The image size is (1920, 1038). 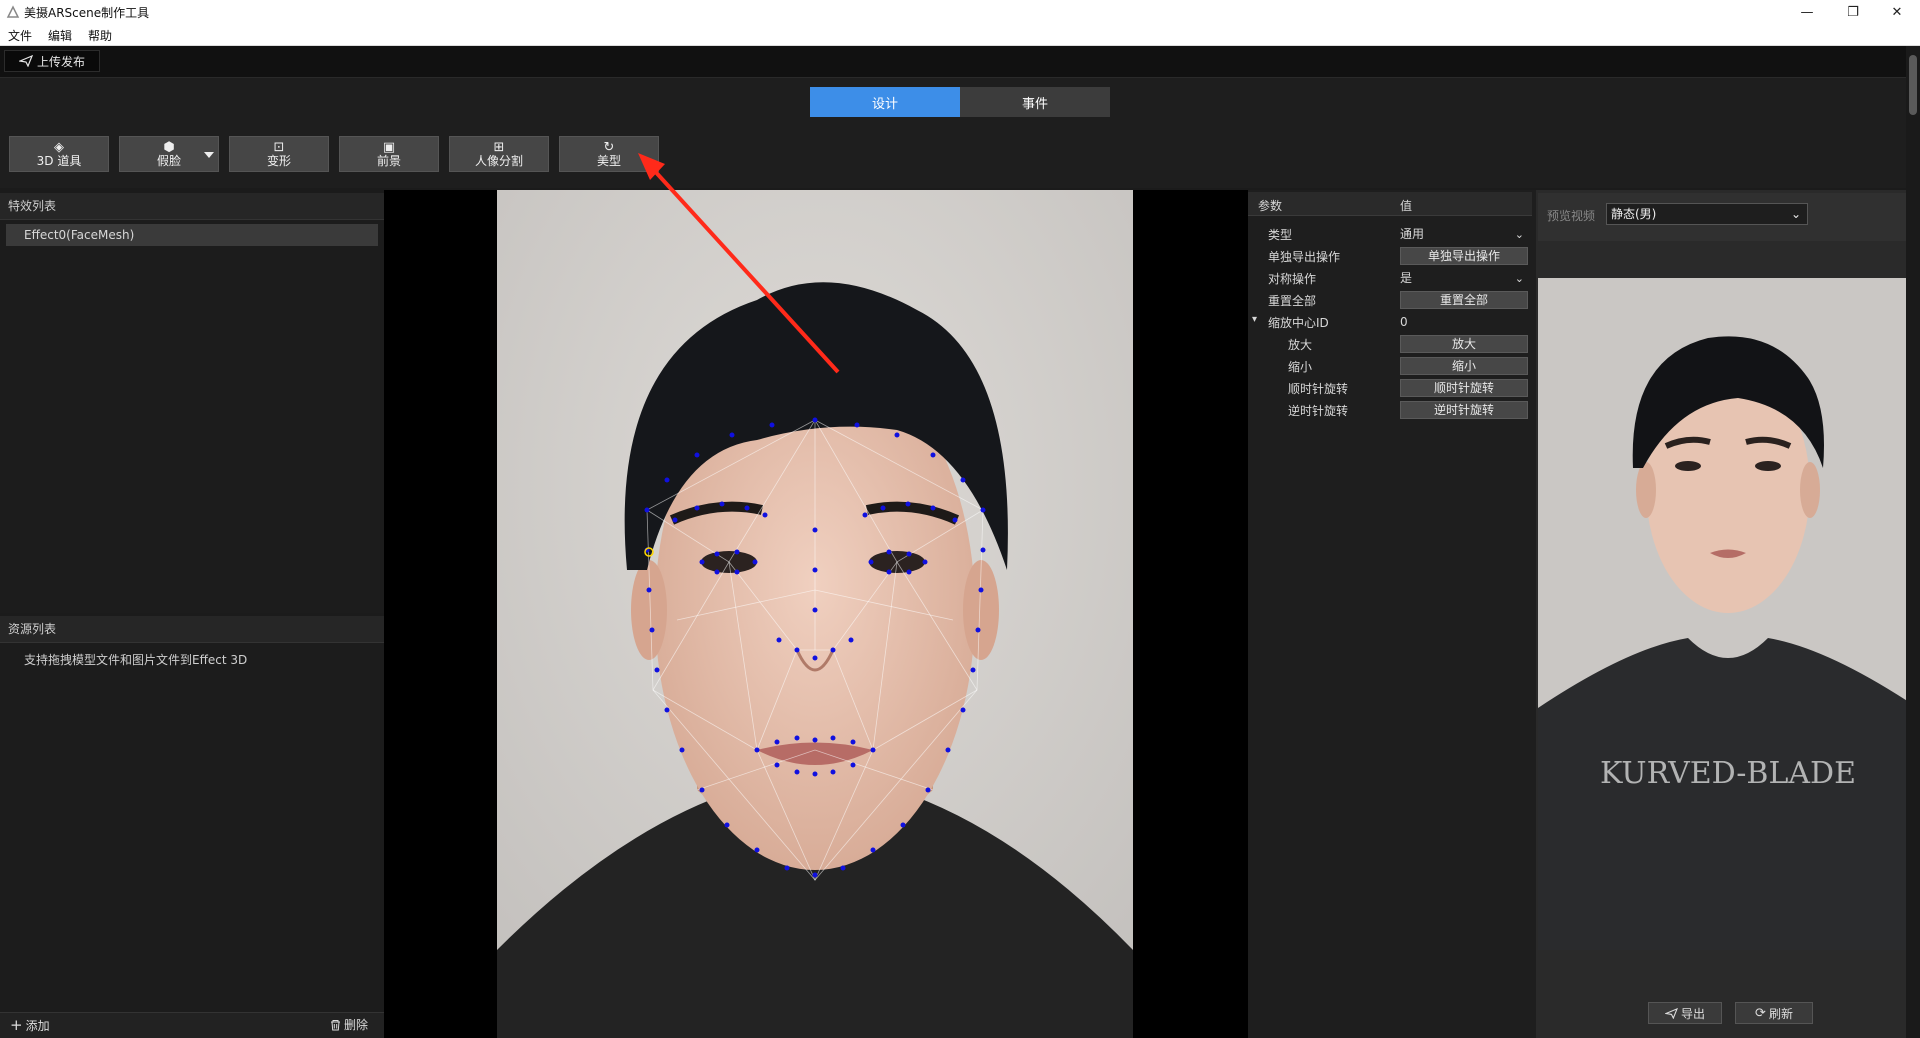 What do you see at coordinates (192, 1025) in the screenshot?
I see `resource-actions-bar` at bounding box center [192, 1025].